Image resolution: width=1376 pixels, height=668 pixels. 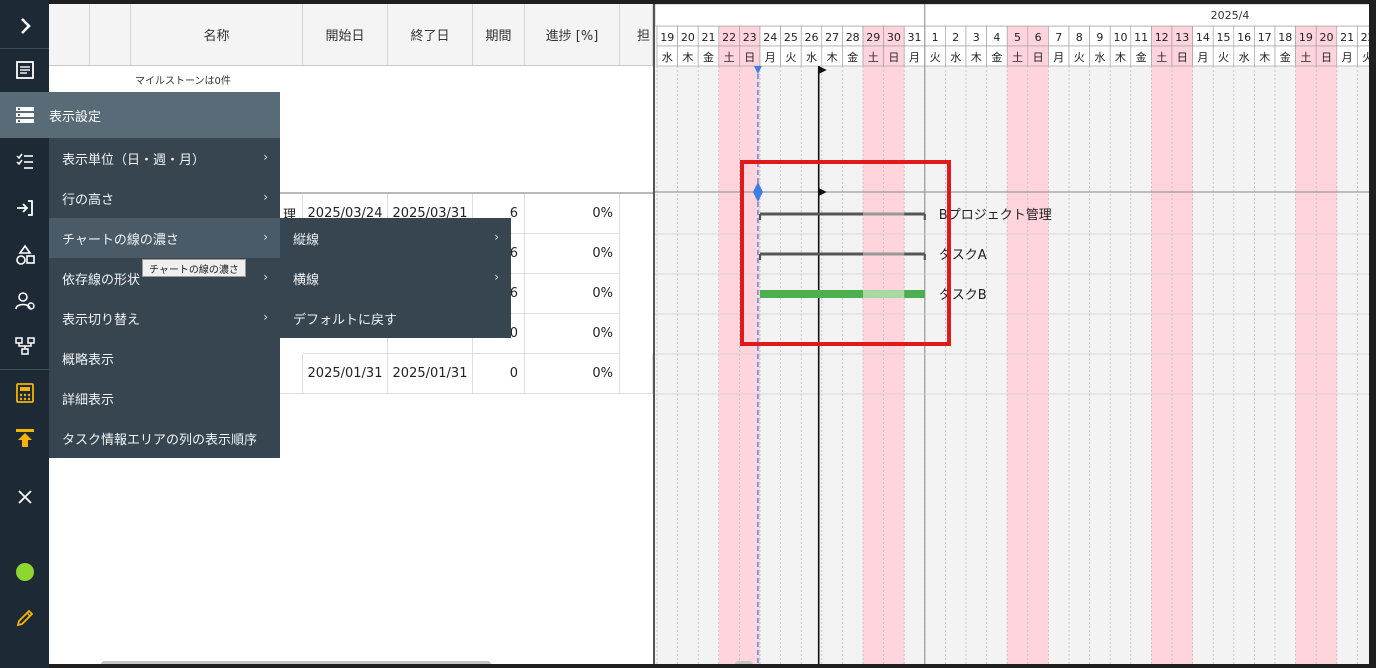 What do you see at coordinates (812, 37) in the screenshot?
I see `day-label: 26` at bounding box center [812, 37].